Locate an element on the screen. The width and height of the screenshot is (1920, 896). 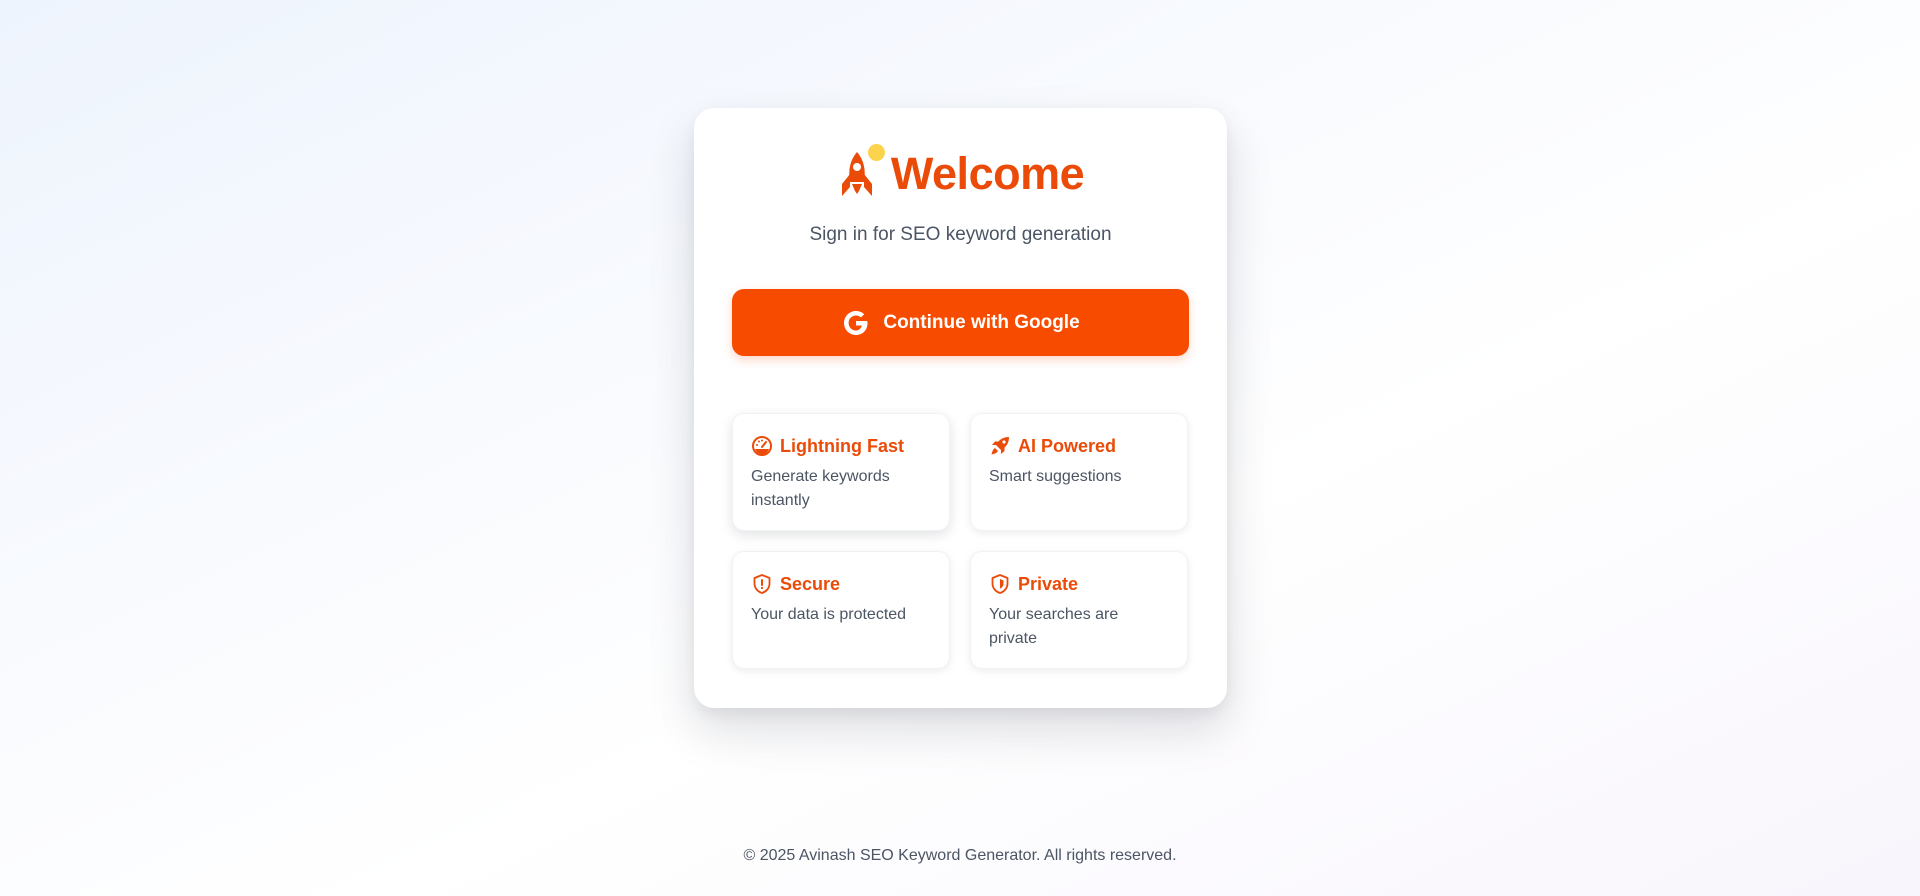
feature-title: Secure is located at coordinates (810, 583).